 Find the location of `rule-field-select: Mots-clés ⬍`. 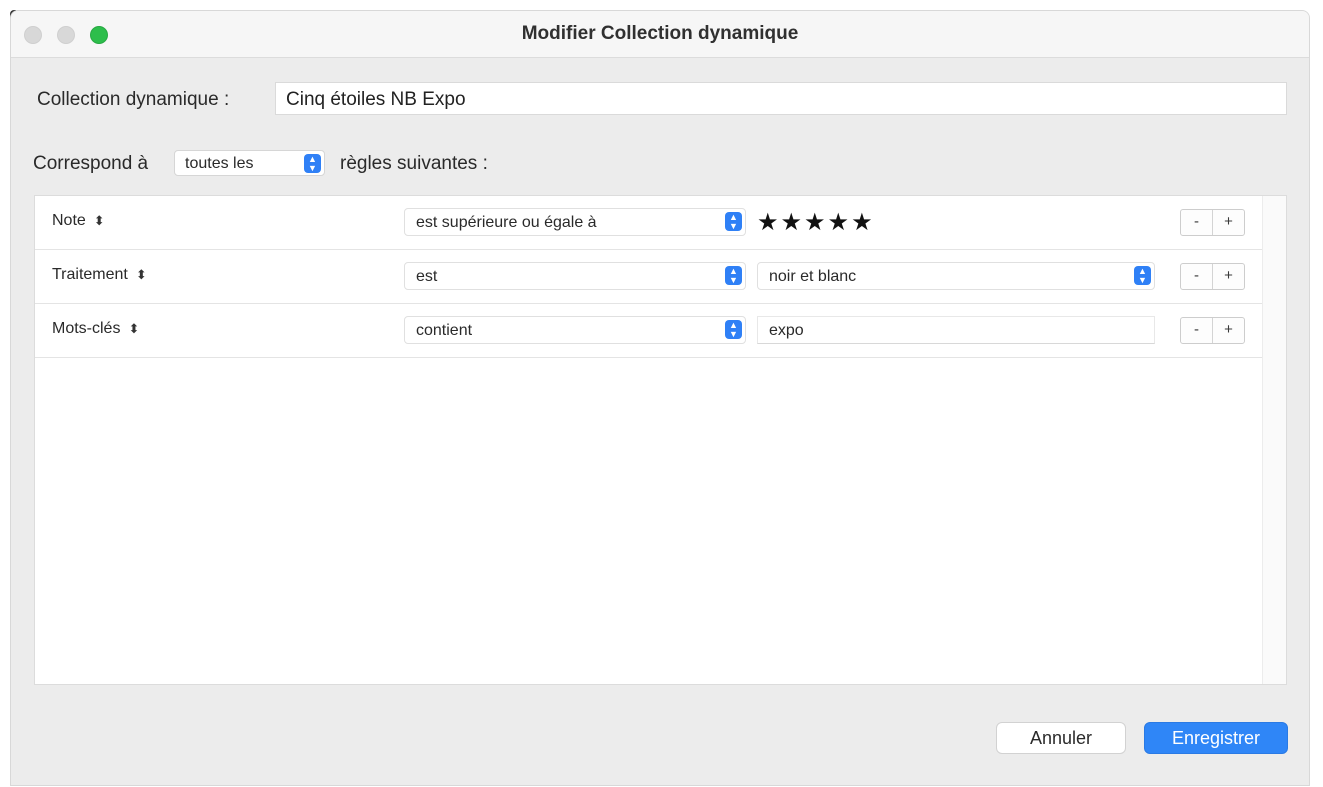

rule-field-select: Mots-clés ⬍ is located at coordinates (95, 329).